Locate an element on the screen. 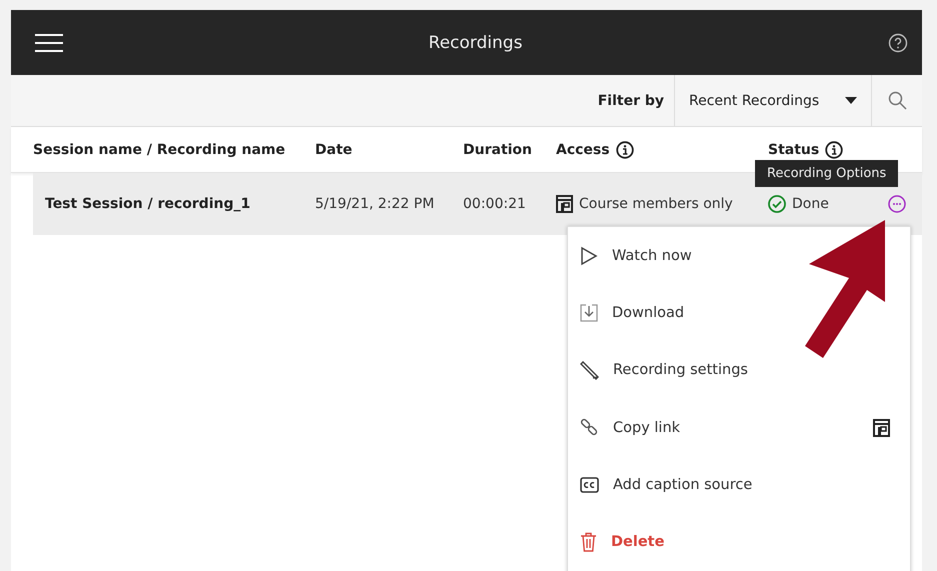 The height and width of the screenshot is (571, 937). recording-name: Test Session / recording_1 is located at coordinates (148, 204).